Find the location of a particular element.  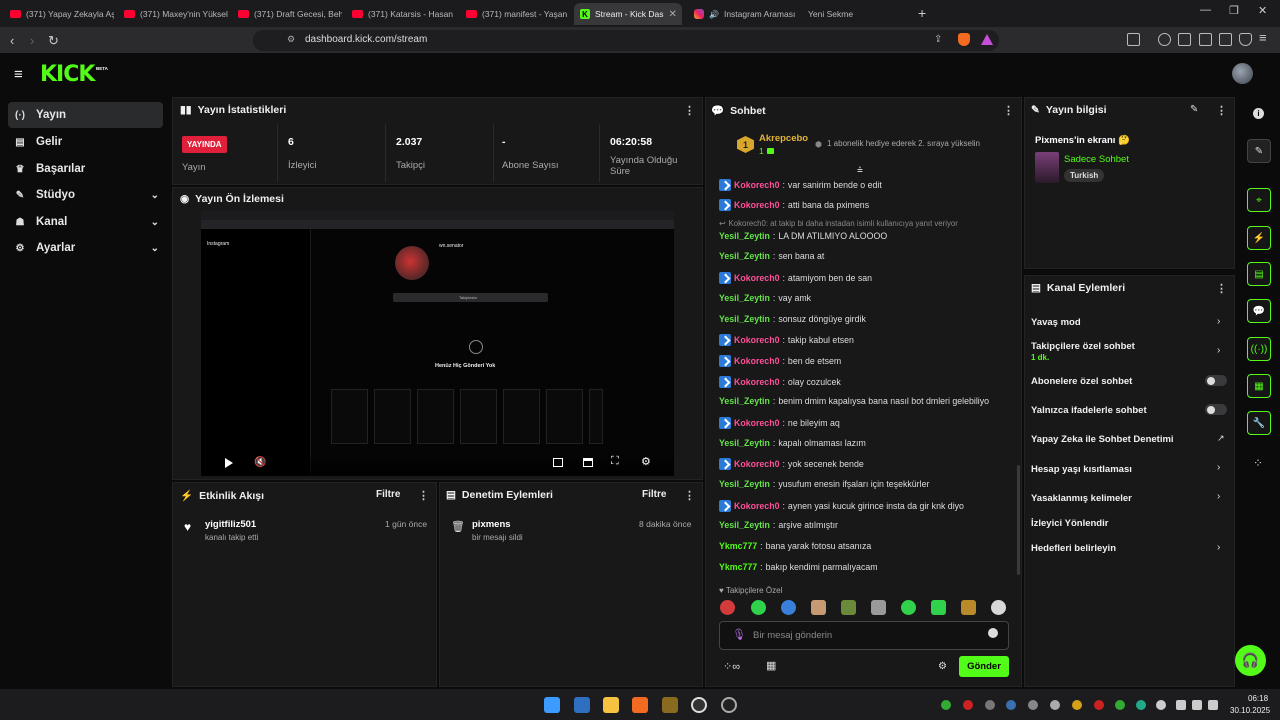

activity-filter-button: Filtre is located at coordinates (388, 494).